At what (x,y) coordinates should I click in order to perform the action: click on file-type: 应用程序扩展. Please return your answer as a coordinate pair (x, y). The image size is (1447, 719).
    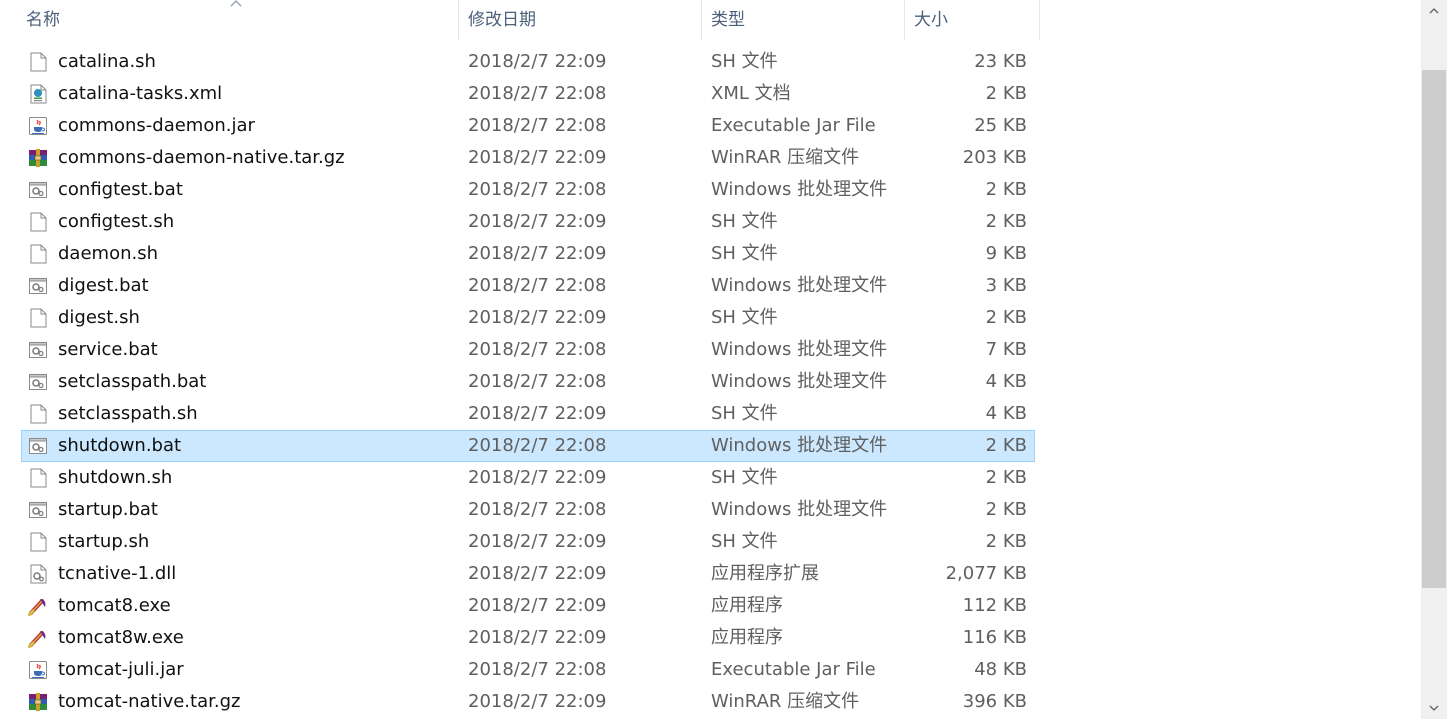
    Looking at the image, I should click on (765, 573).